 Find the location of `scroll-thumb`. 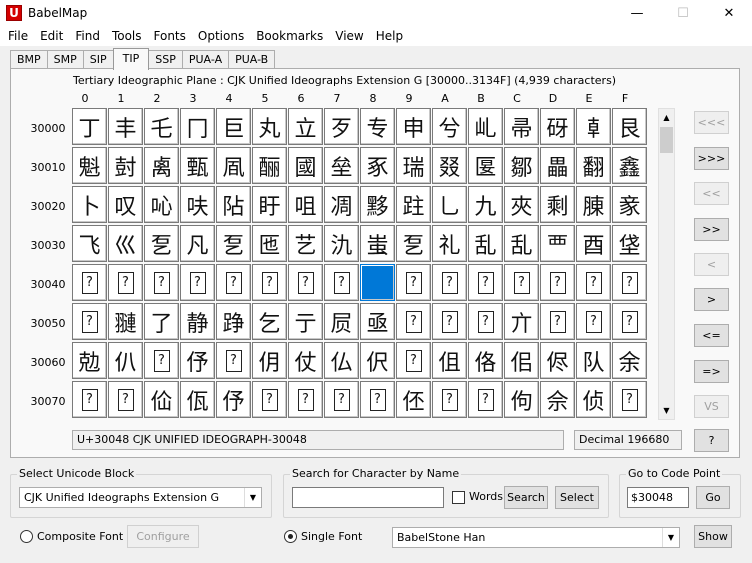

scroll-thumb is located at coordinates (666, 140).